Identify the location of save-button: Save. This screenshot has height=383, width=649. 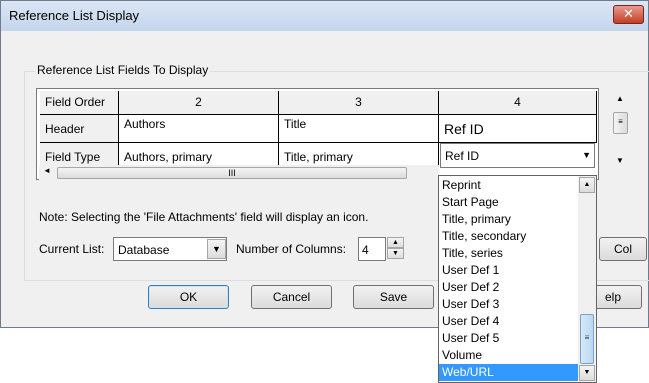
(393, 297).